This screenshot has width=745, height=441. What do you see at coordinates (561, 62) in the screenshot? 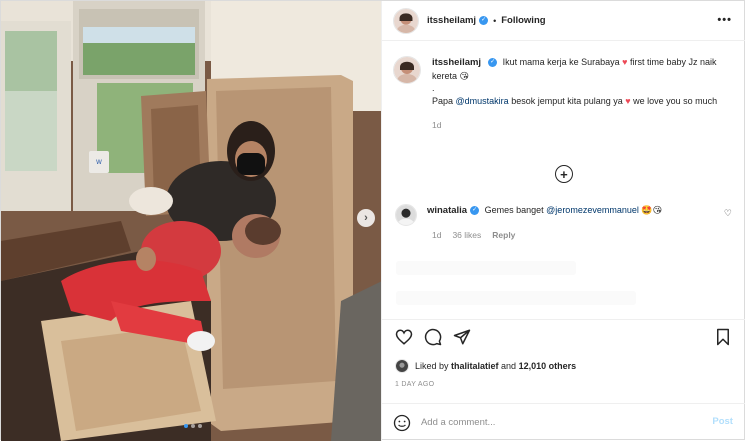
I see `caption-text-1: Ikut mama kerja ke Surabaya` at bounding box center [561, 62].